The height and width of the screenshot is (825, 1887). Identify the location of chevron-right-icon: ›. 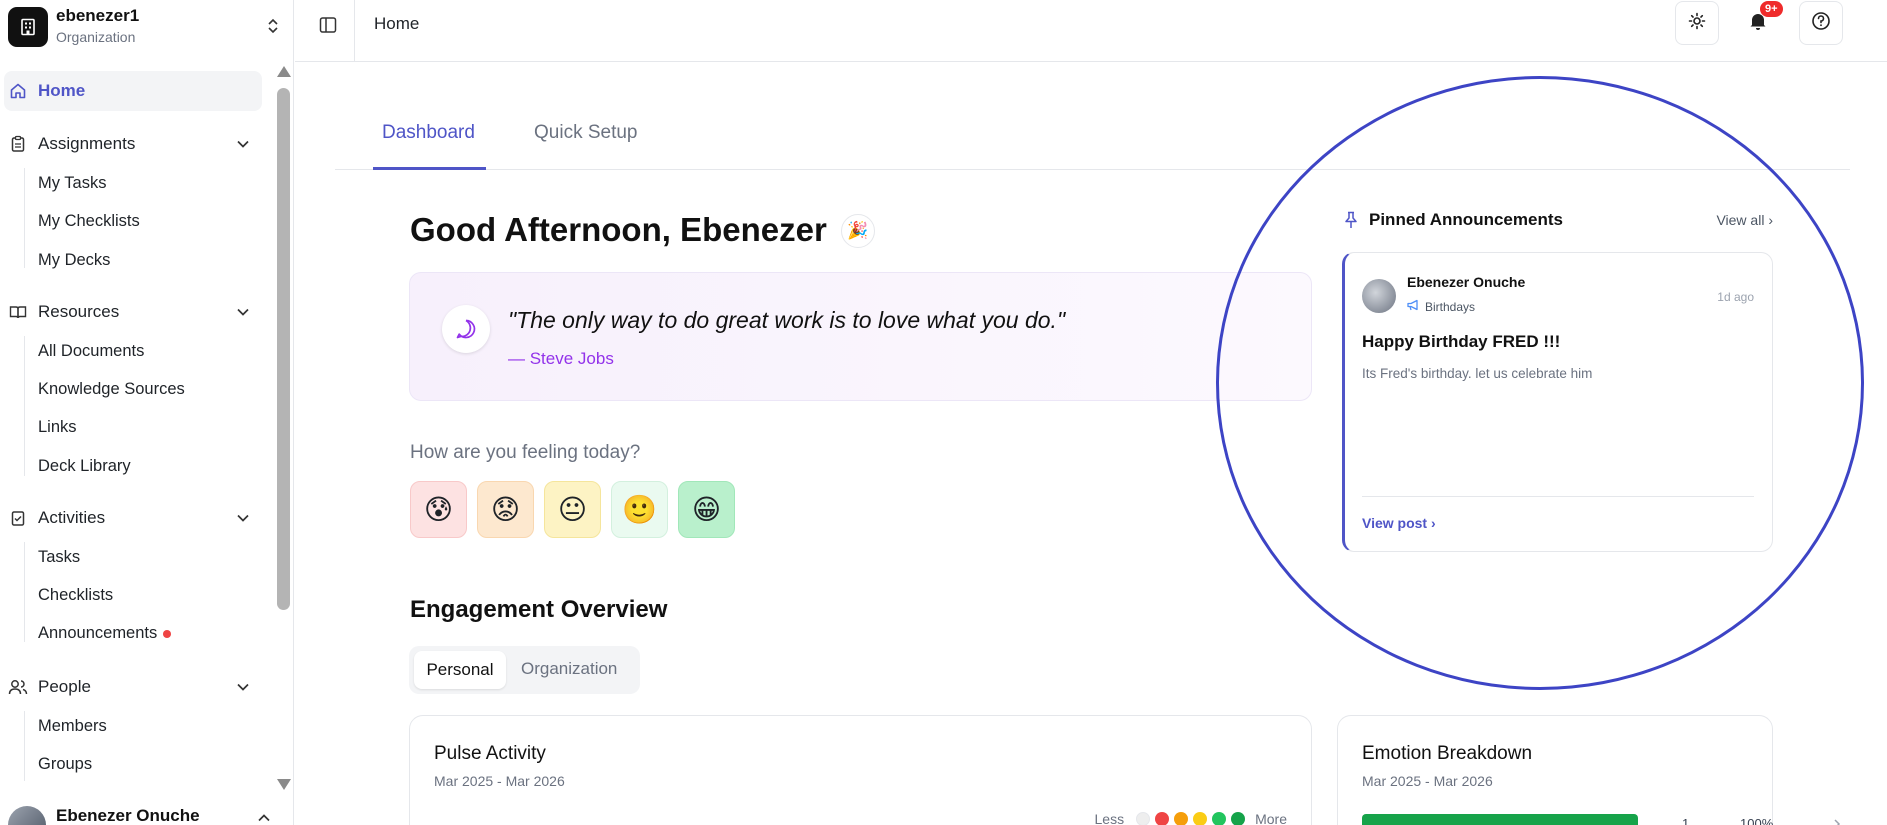
(1770, 220).